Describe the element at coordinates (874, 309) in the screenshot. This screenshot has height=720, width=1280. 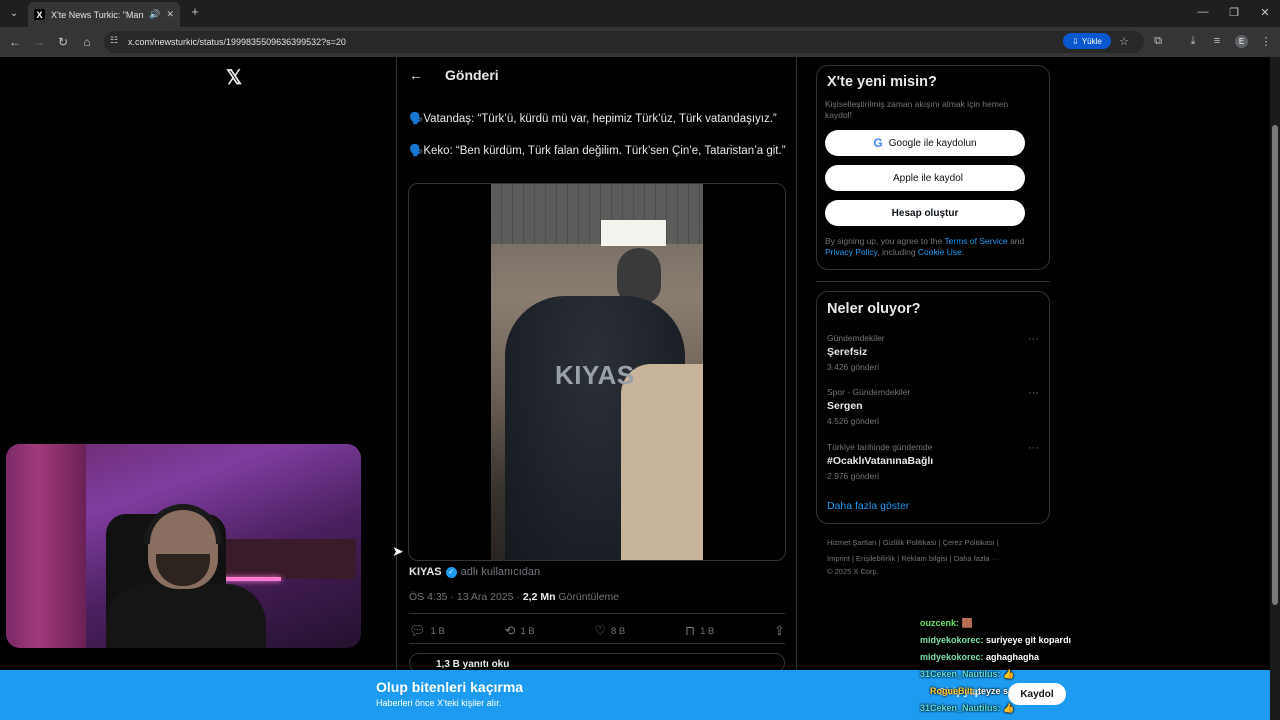
I see `trends-title: Neler oluyor?` at that location.